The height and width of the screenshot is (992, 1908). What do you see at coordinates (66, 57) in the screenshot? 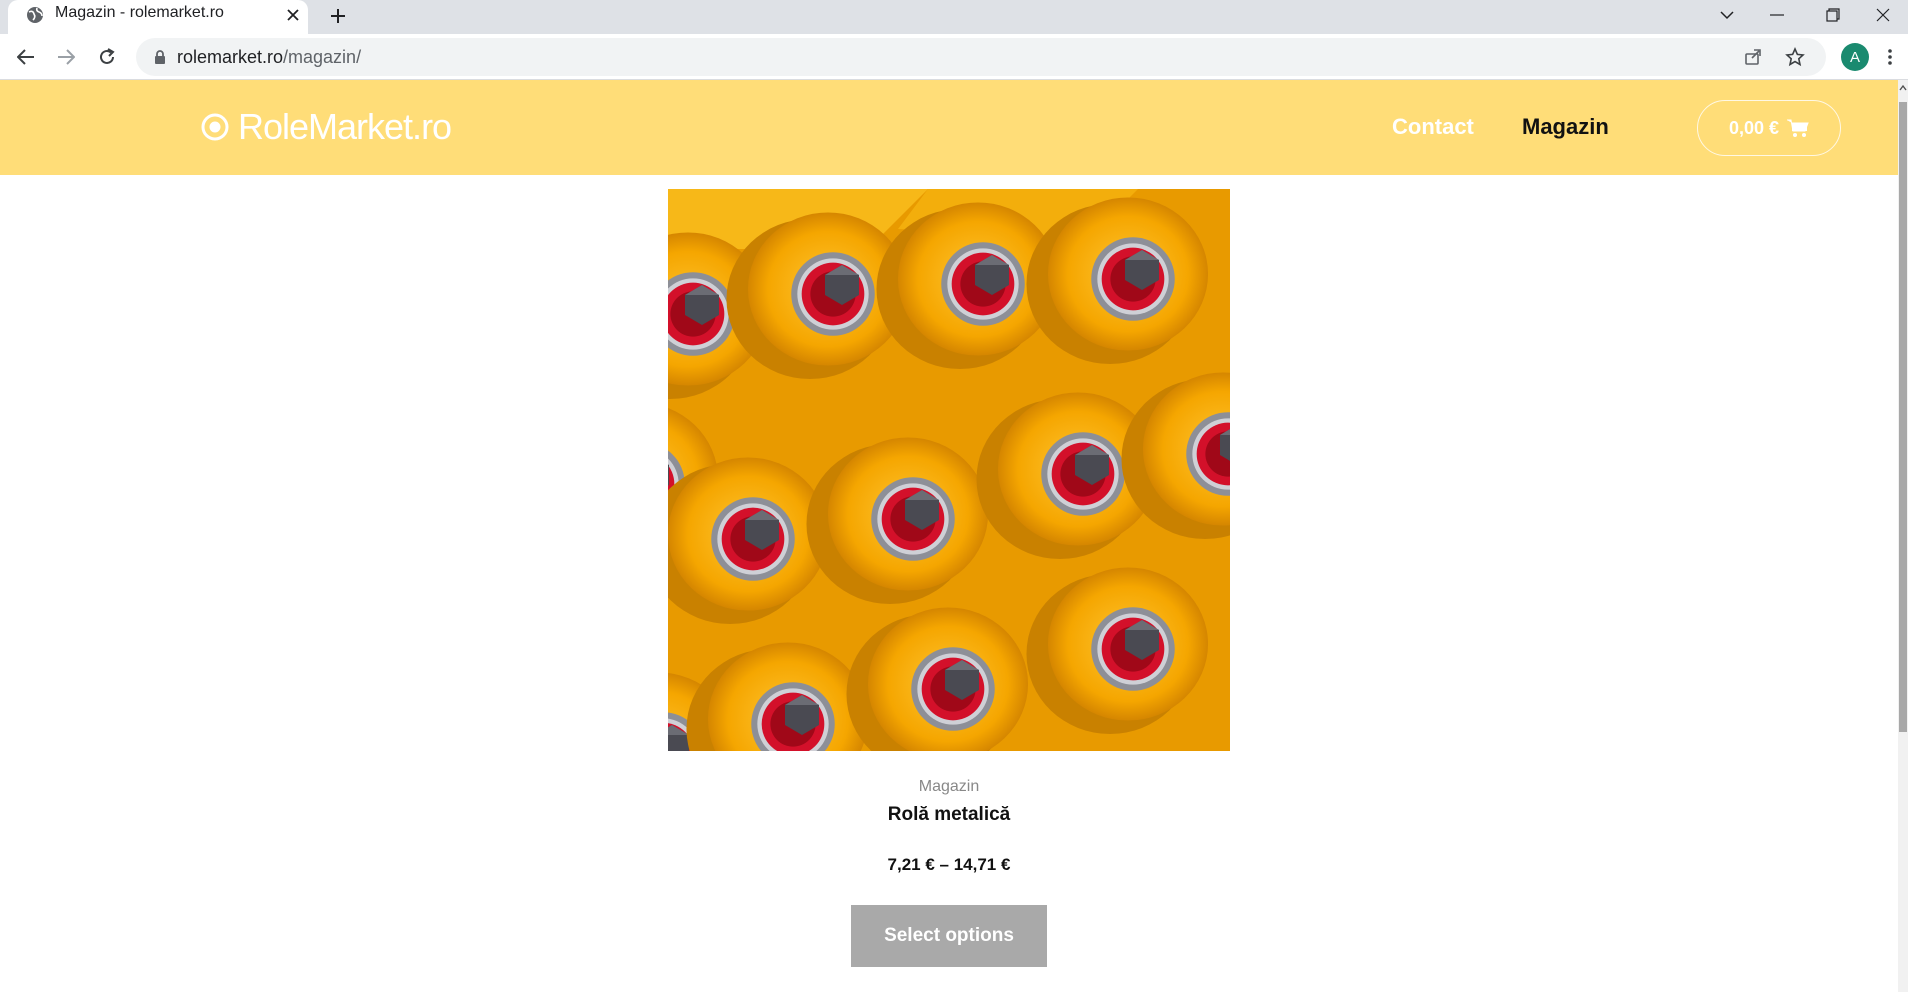
I see `forward-icon` at bounding box center [66, 57].